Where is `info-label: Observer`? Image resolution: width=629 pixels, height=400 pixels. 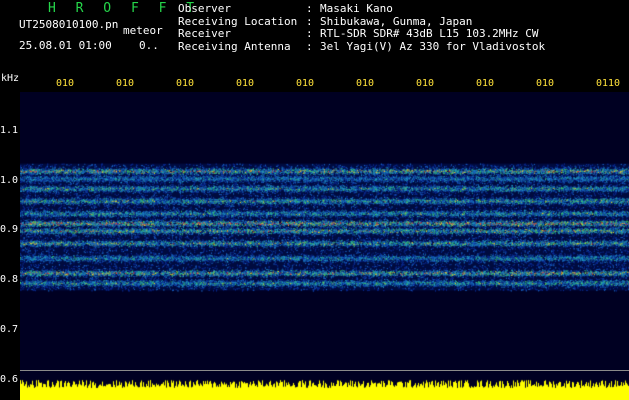
info-label: Observer is located at coordinates (204, 8).